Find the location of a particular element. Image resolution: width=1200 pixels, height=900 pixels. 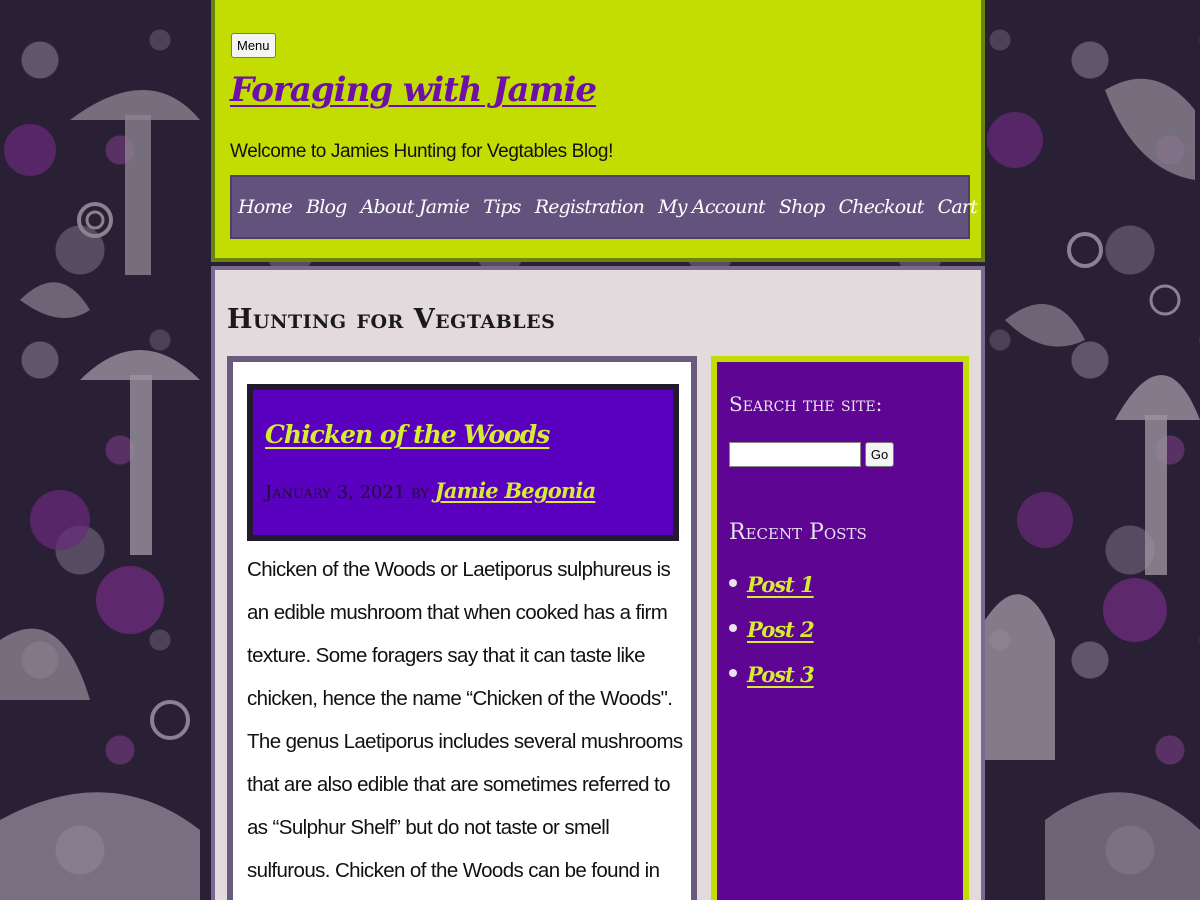

nav-item-tips: Tips is located at coordinates (502, 207).